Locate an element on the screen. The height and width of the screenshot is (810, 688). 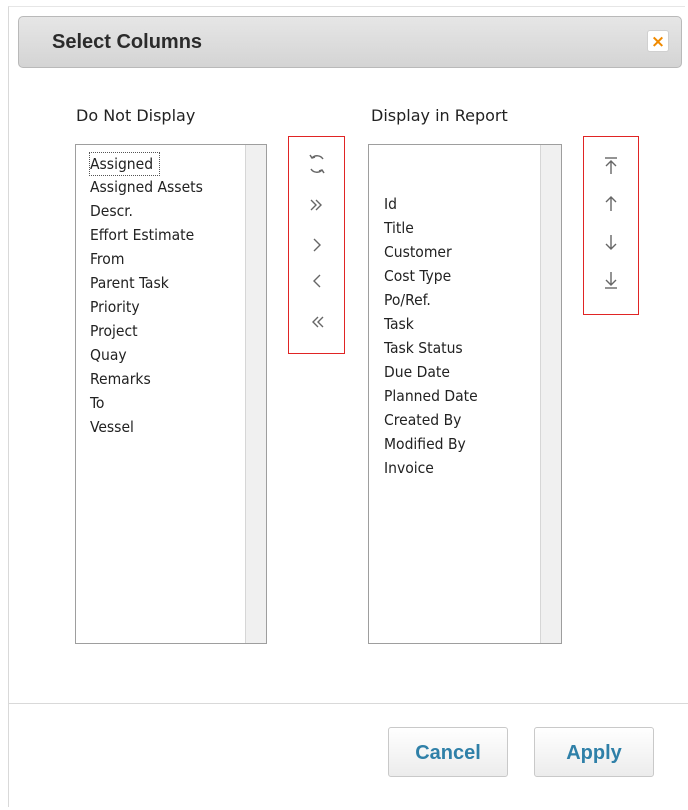
list-item: Quay is located at coordinates (146, 355).